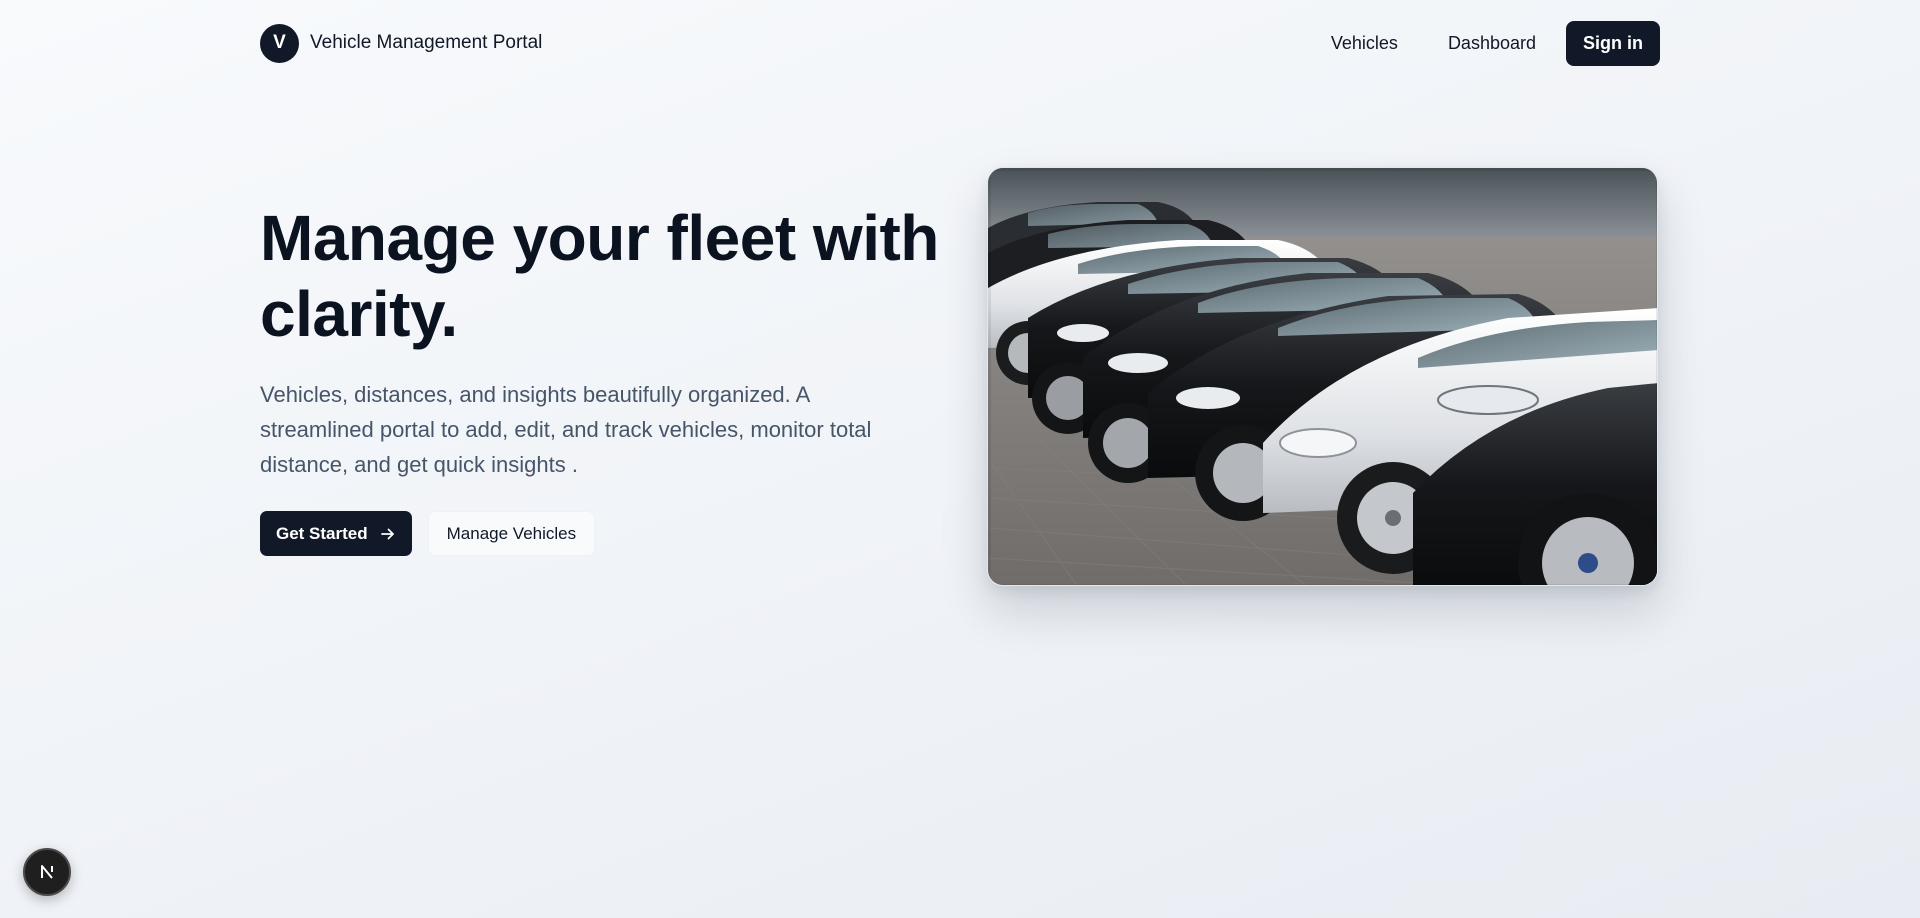  I want to click on arrow-right-icon, so click(387, 533).